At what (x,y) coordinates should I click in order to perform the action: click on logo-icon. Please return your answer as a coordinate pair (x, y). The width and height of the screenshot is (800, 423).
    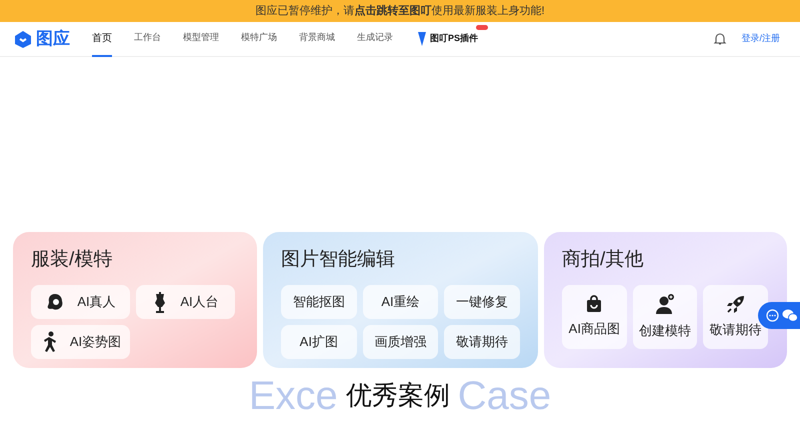
    Looking at the image, I should click on (23, 39).